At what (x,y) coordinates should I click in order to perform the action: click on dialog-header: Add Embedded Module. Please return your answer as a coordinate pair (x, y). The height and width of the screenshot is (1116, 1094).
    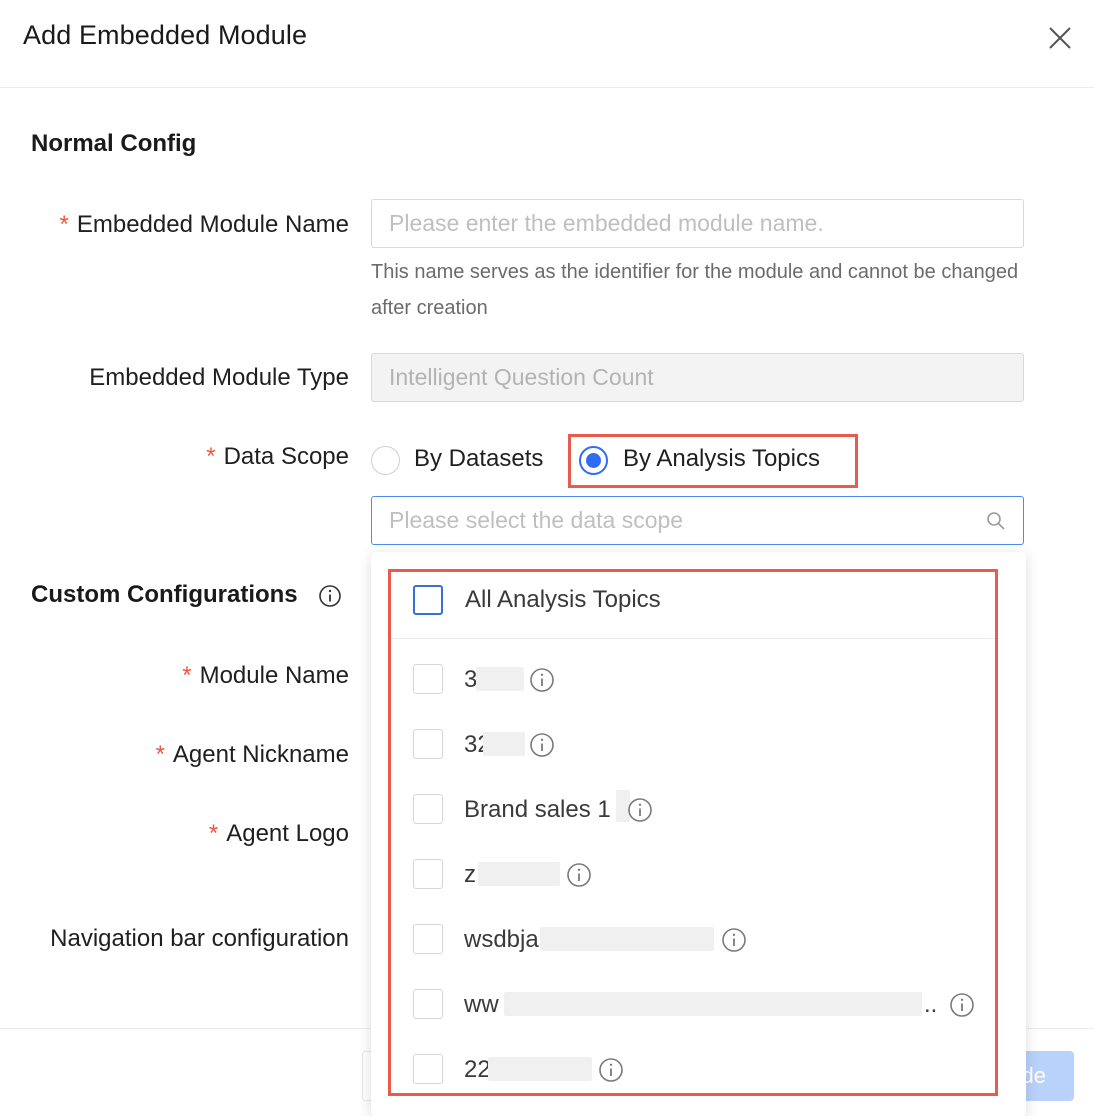
    Looking at the image, I should click on (547, 44).